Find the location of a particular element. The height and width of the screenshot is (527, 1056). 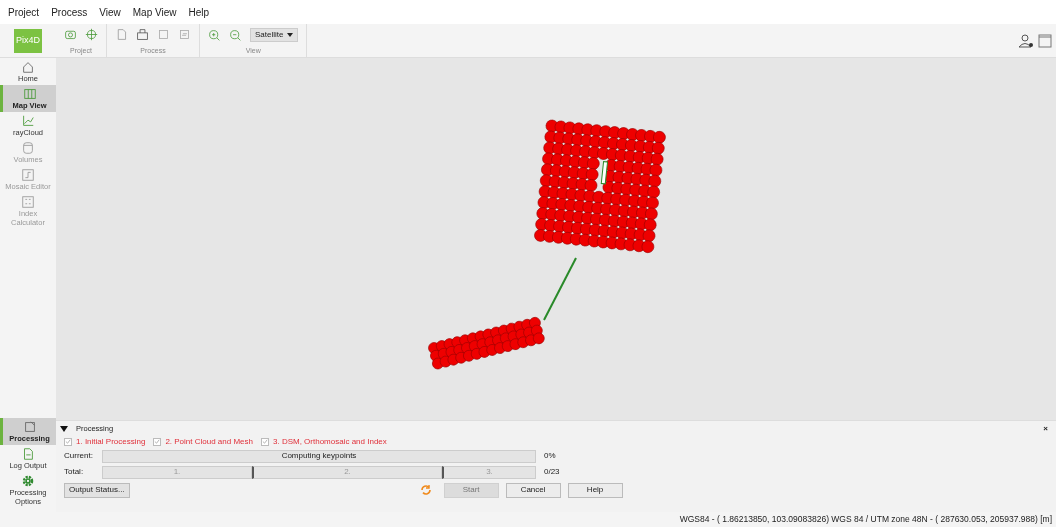

camera-icon is located at coordinates (70, 34).